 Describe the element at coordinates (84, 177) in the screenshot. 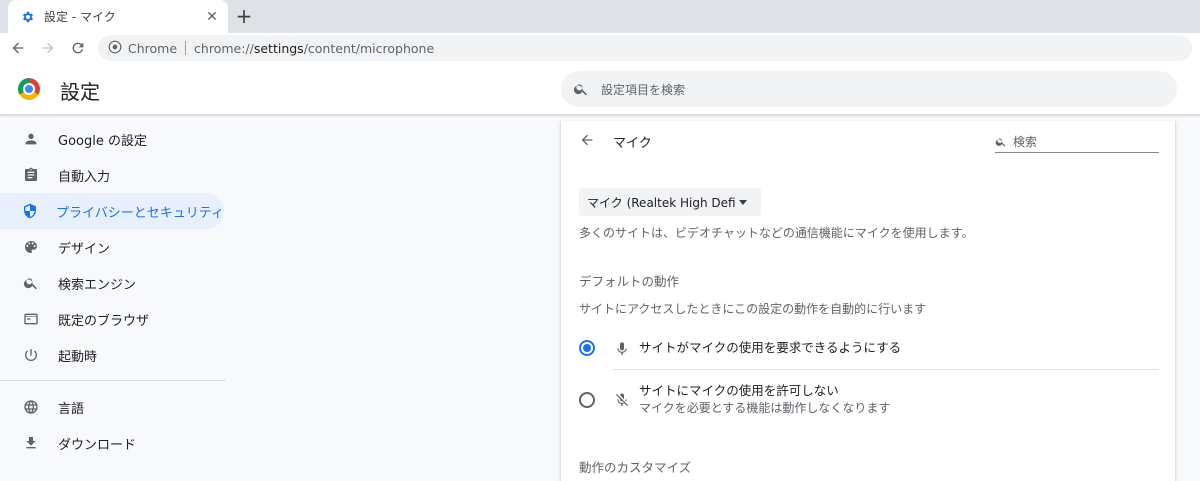

I see `sidebar-item-label: 自動入力` at that location.